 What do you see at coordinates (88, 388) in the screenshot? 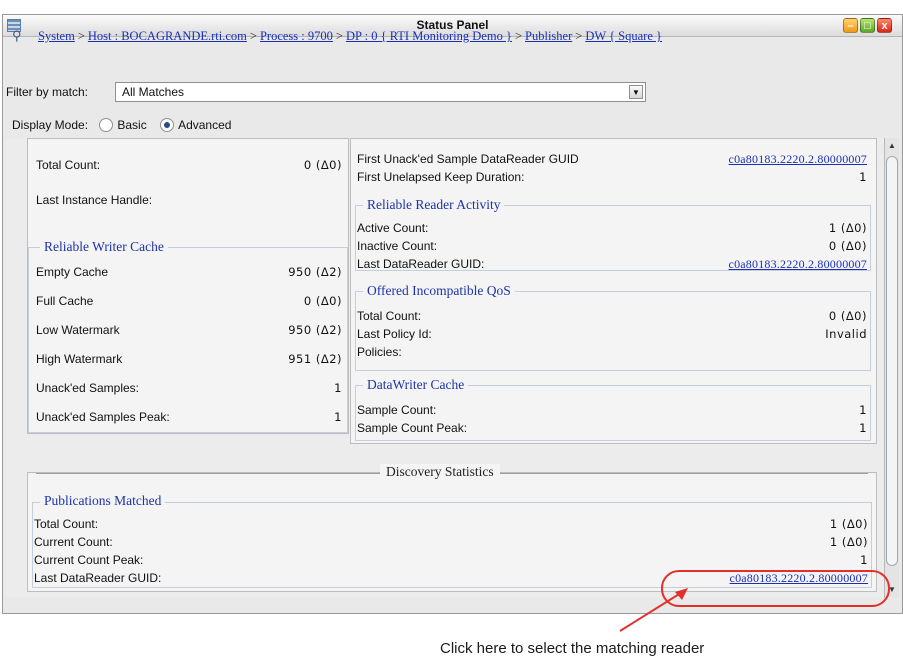
I see `row-label: Unack'ed Samples:` at bounding box center [88, 388].